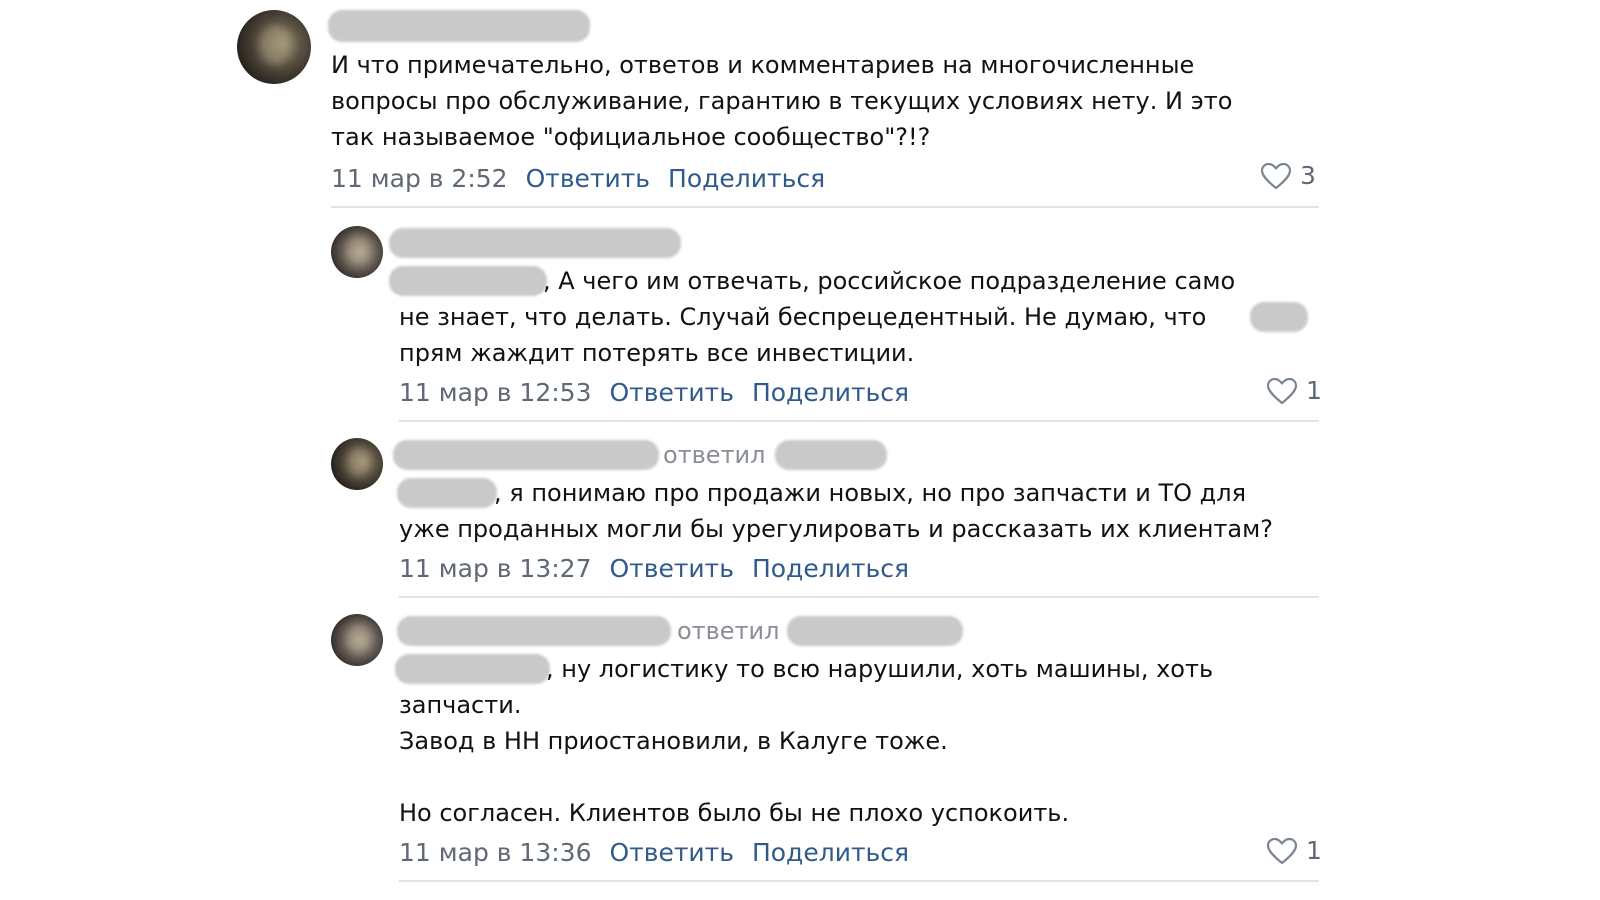  I want to click on comment-meta: 11 мар в 13:36 Ответить Поделиться, so click(654, 853).